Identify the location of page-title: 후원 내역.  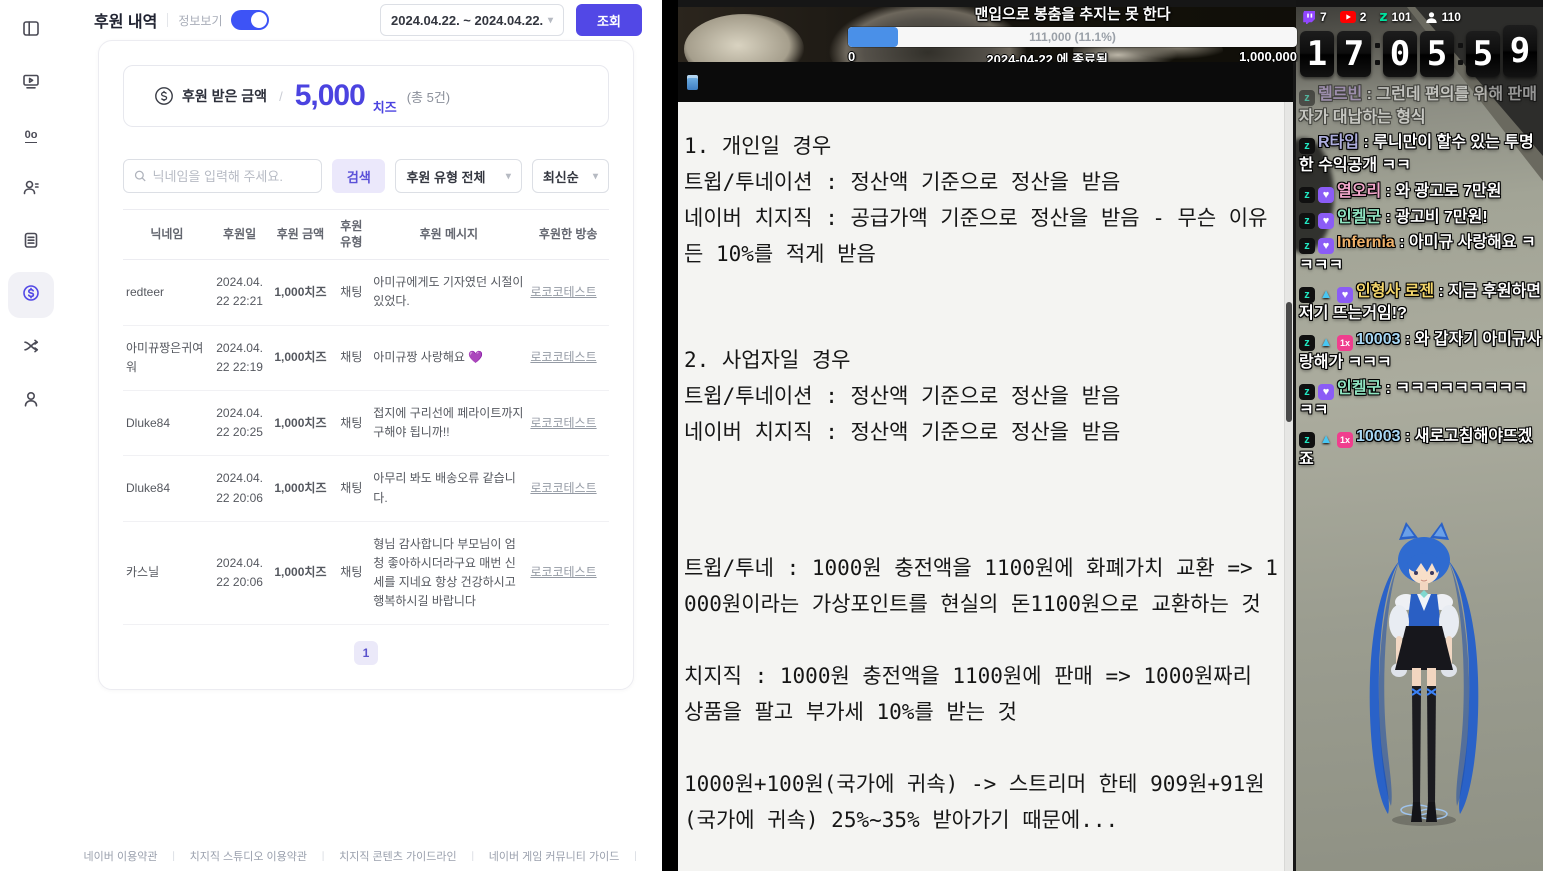
(126, 22).